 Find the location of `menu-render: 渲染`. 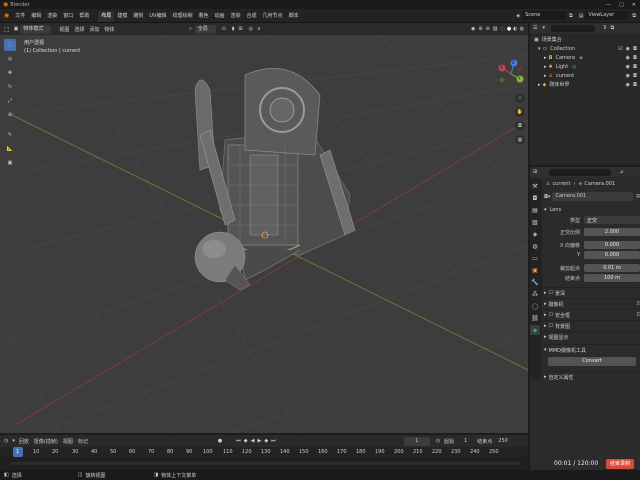

menu-render: 渲染 is located at coordinates (52, 16).